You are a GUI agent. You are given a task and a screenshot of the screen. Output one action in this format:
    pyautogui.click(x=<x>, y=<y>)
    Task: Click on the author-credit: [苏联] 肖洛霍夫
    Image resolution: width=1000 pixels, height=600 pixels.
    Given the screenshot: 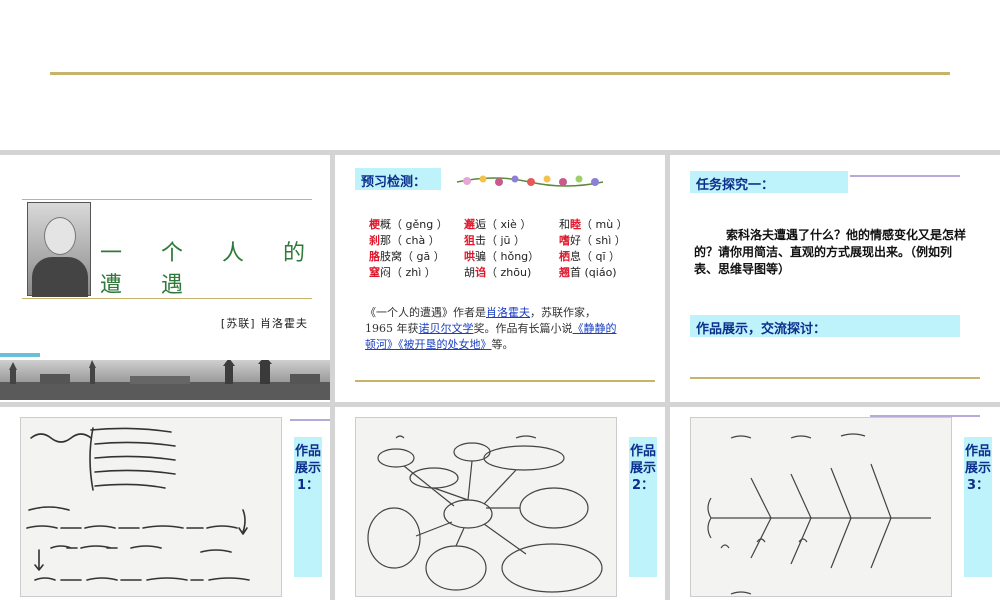 What is the action you would take?
    pyautogui.click(x=264, y=323)
    